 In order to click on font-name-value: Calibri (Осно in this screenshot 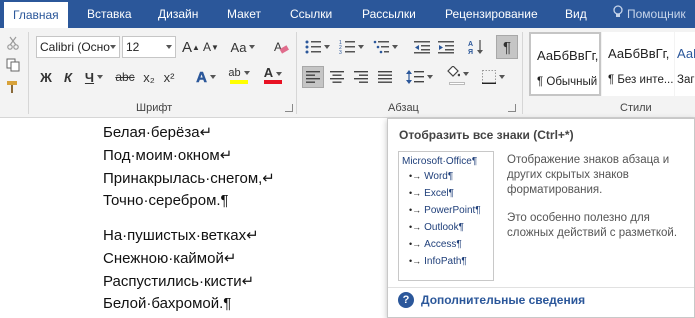, I will do `click(75, 47)`.